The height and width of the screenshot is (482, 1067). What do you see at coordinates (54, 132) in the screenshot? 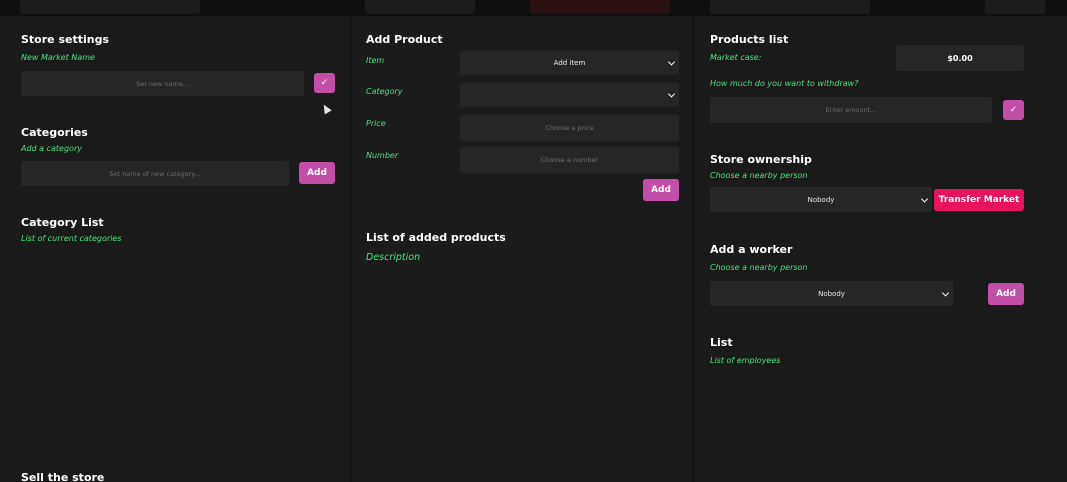
I see `categories-title: Categories` at bounding box center [54, 132].